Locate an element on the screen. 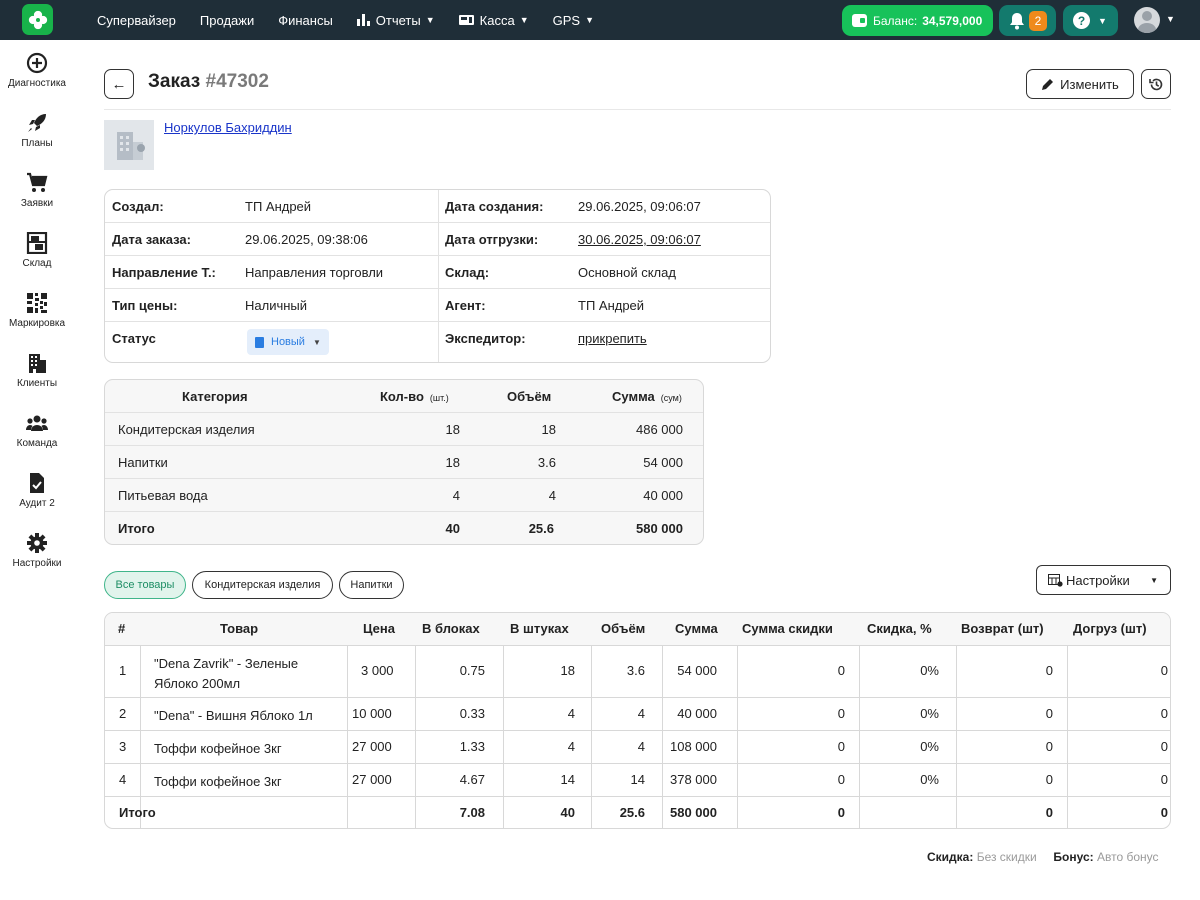  client-name-link: Норкулов Бахриддин is located at coordinates (228, 127).